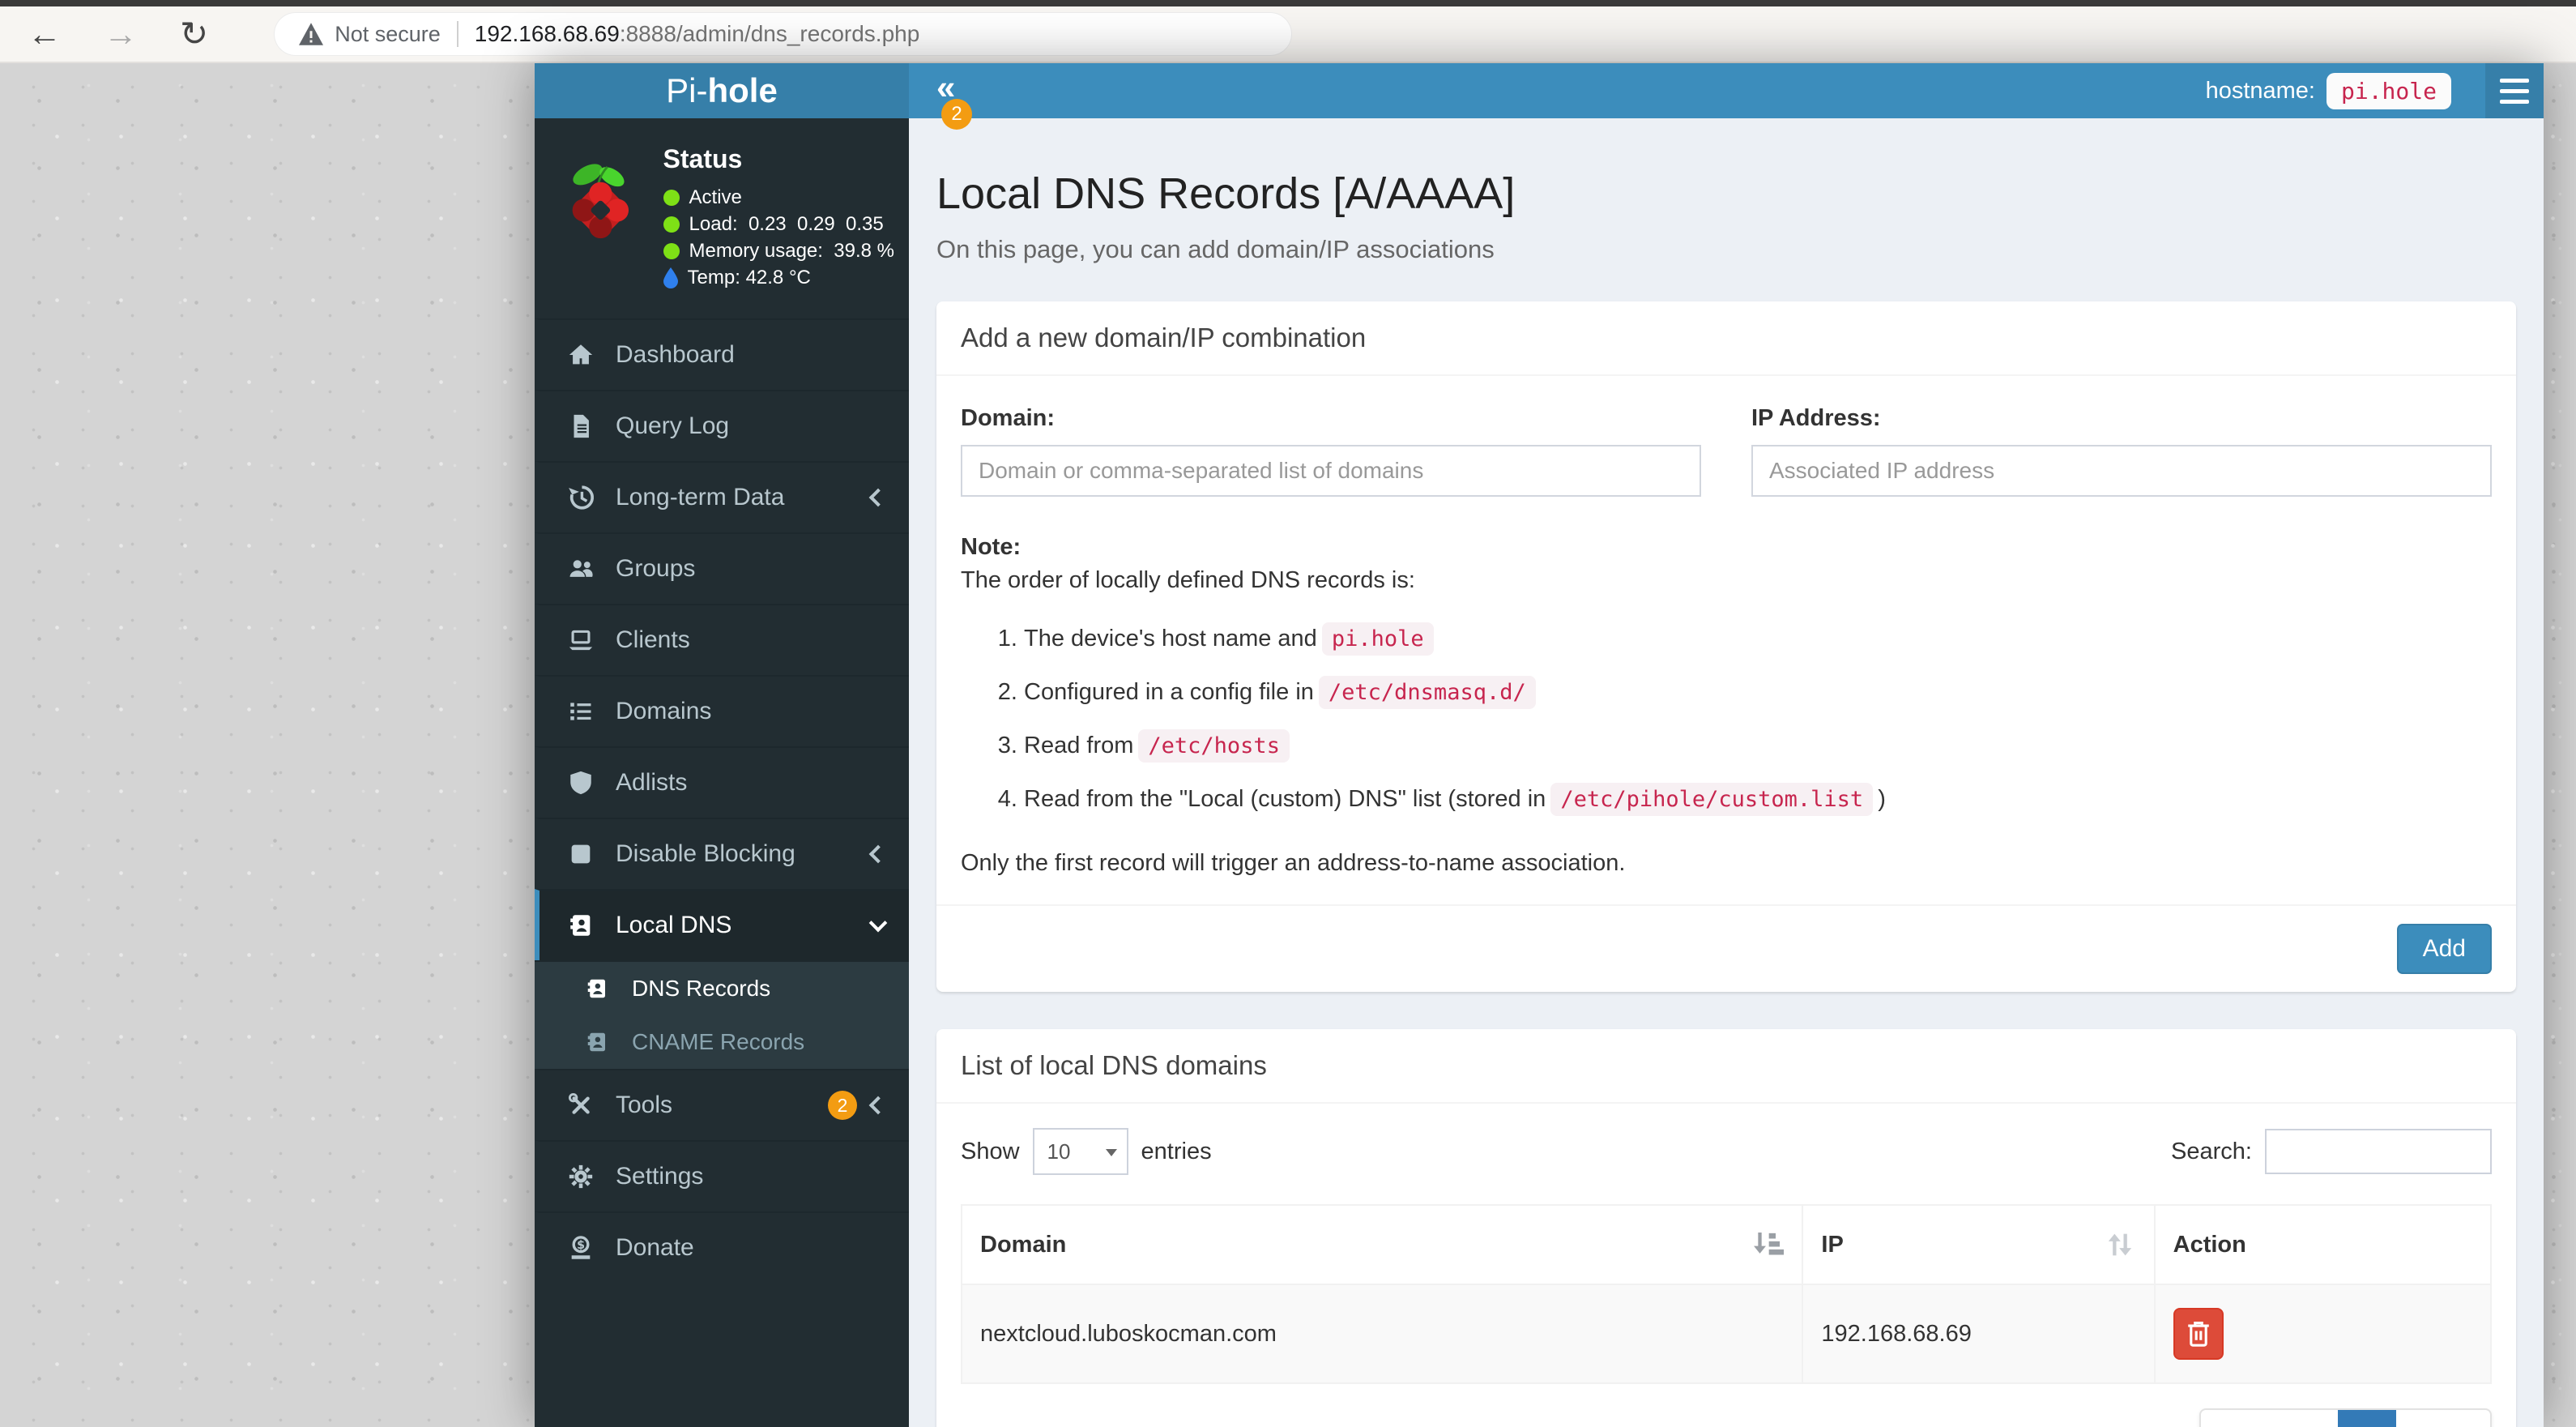  I want to click on page-title: Local DNS Records [A/AAAA], so click(1226, 193).